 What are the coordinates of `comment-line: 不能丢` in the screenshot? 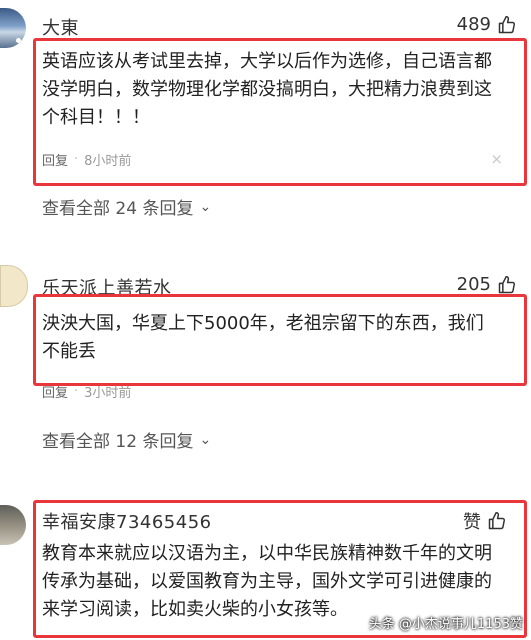 It's located at (69, 351).